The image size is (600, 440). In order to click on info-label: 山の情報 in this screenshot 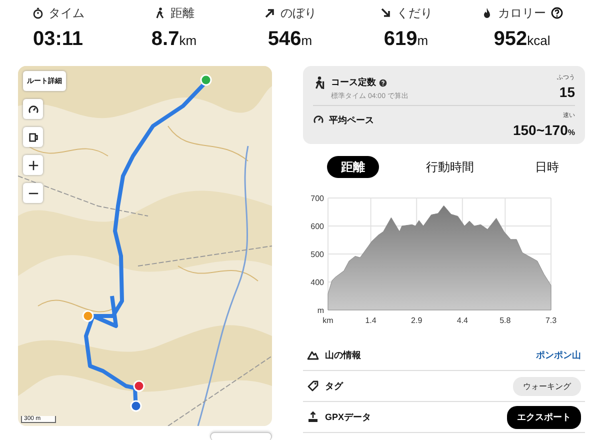, I will do `click(343, 355)`.